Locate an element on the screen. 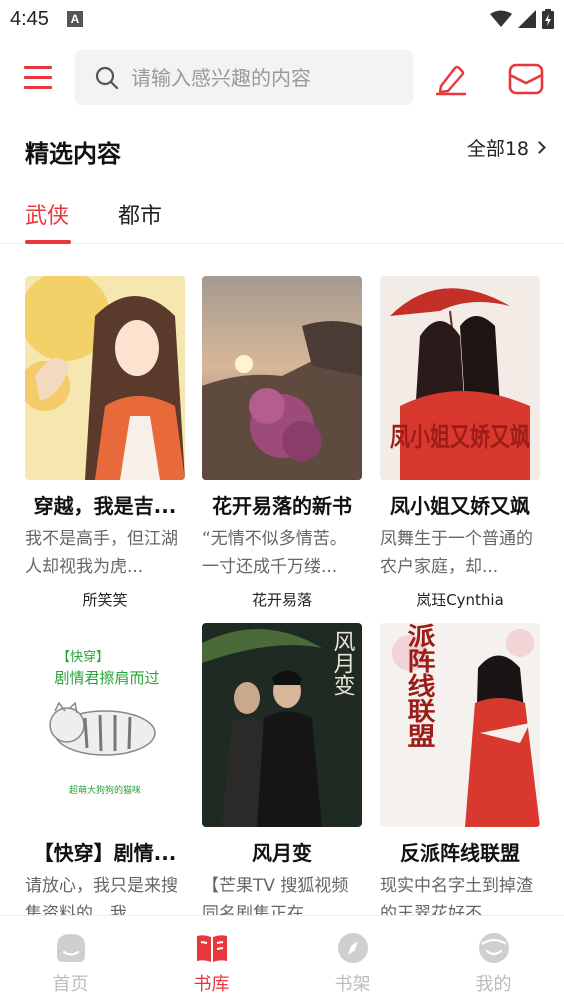 This screenshot has height=1004, width=564. status-time: 4:45 is located at coordinates (29, 18).